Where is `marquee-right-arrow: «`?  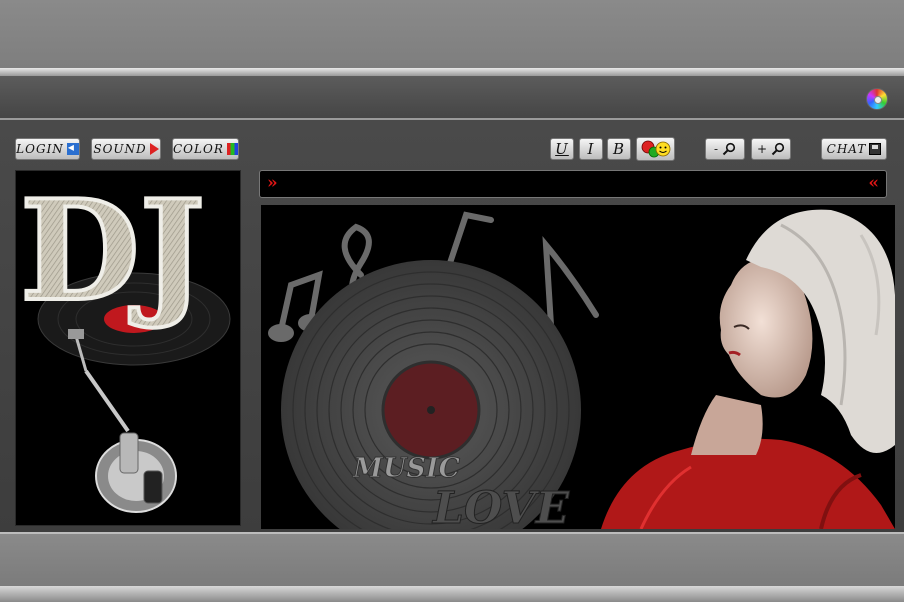
marquee-right-arrow: « is located at coordinates (873, 183).